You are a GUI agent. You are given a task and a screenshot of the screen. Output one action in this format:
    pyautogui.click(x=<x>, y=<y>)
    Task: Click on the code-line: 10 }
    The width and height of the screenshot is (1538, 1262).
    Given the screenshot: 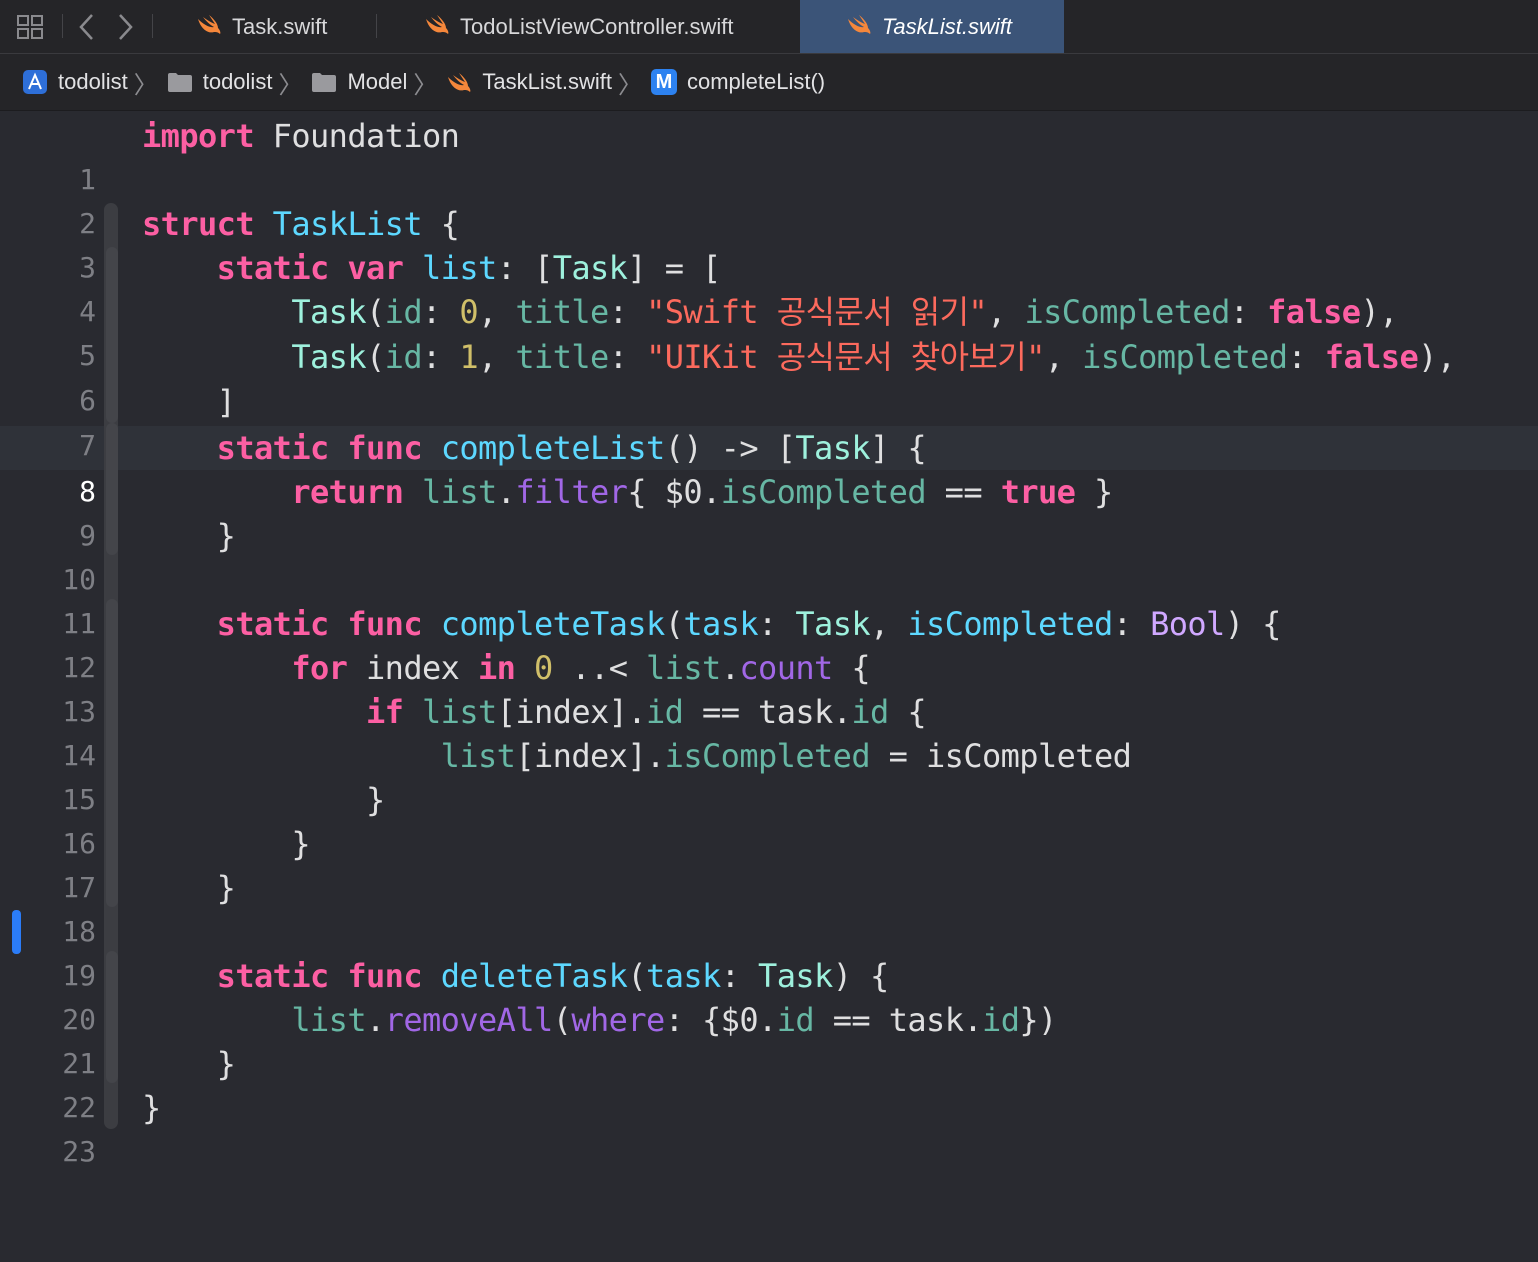 What is the action you would take?
    pyautogui.click(x=769, y=555)
    